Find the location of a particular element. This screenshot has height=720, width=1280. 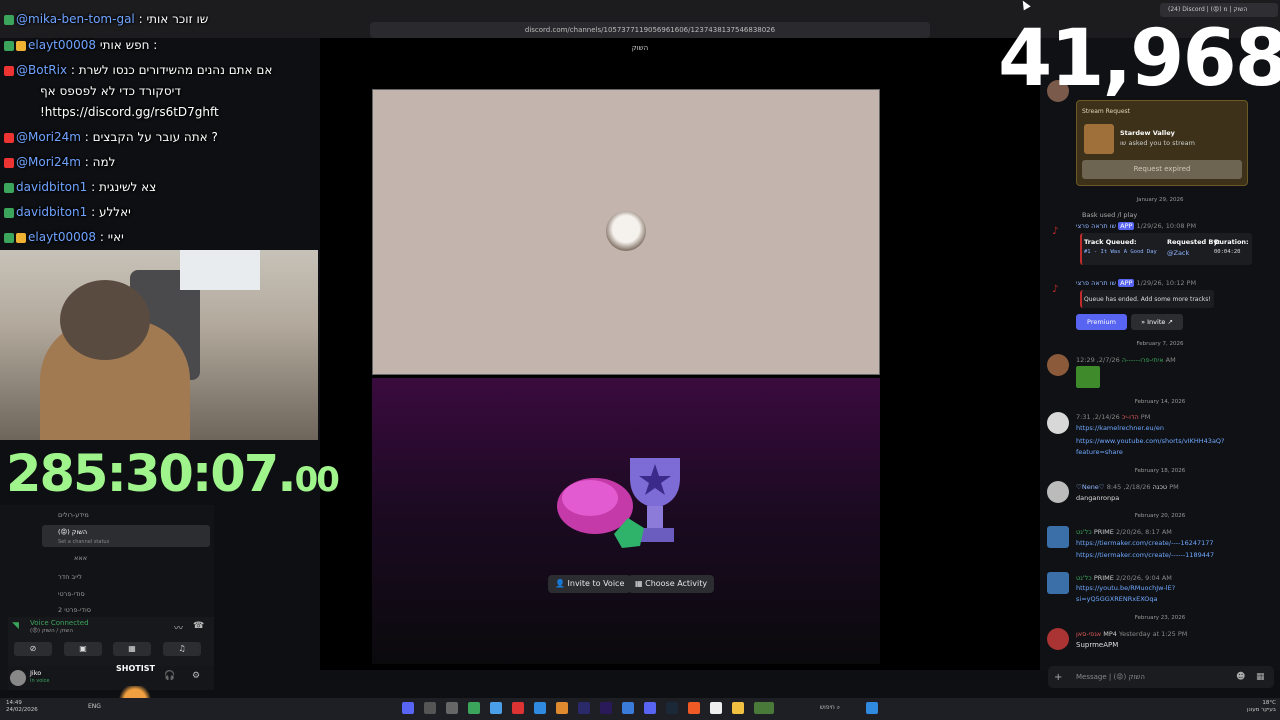

plus-icon: + is located at coordinates (1058, 677).